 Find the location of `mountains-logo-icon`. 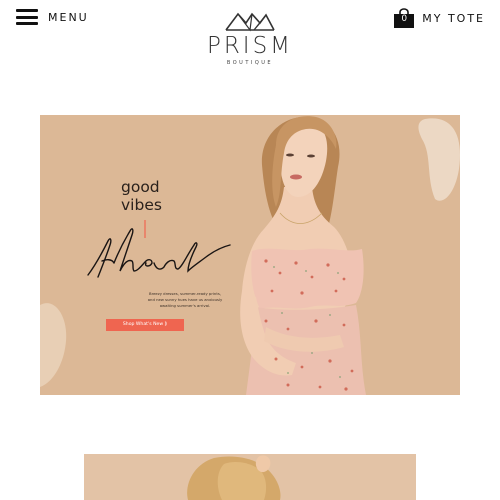

mountains-logo-icon is located at coordinates (250, 22).